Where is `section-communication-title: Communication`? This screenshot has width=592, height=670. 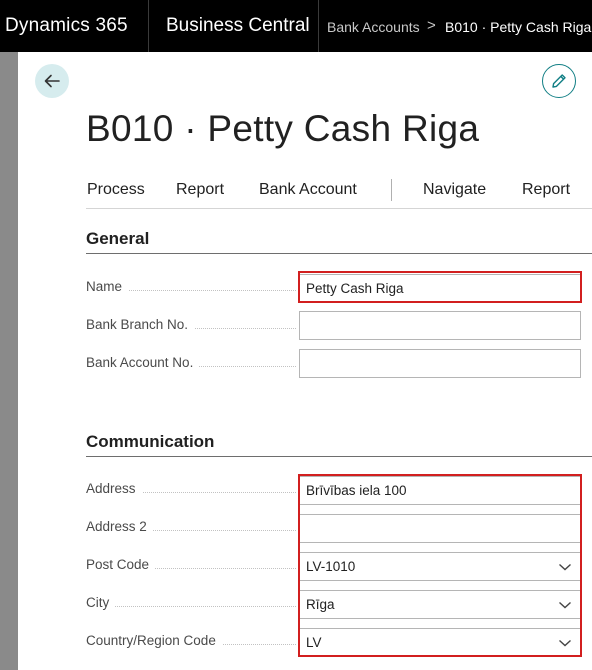
section-communication-title: Communication is located at coordinates (150, 442).